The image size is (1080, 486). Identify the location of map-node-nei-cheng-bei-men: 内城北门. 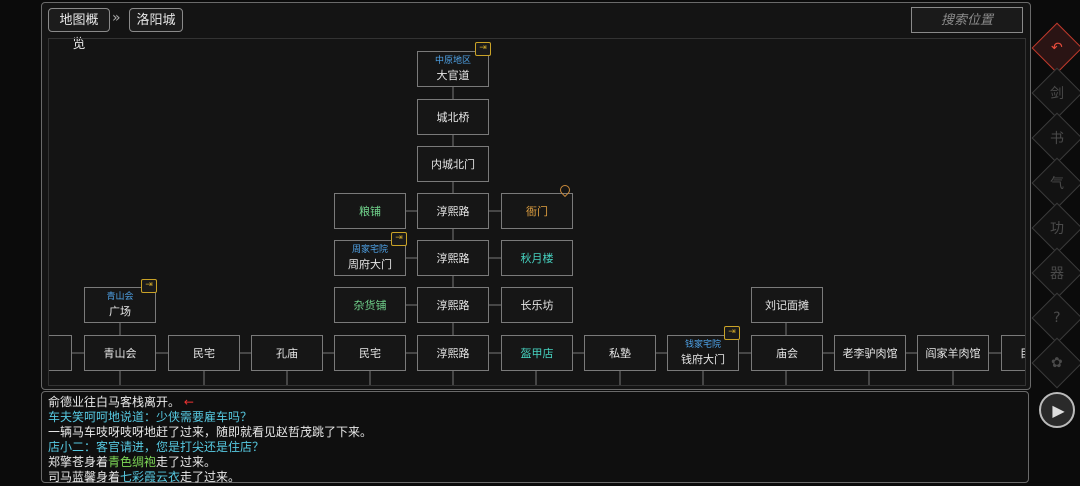
(453, 164).